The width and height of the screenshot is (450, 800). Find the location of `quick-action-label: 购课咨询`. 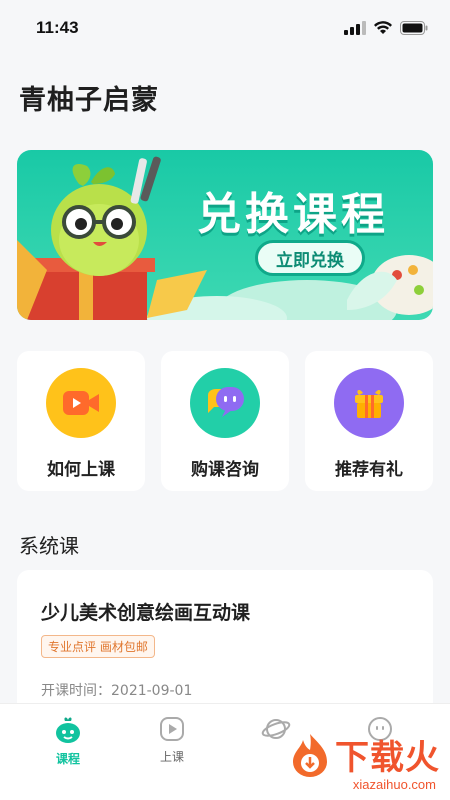

quick-action-label: 购课咨询 is located at coordinates (225, 470).